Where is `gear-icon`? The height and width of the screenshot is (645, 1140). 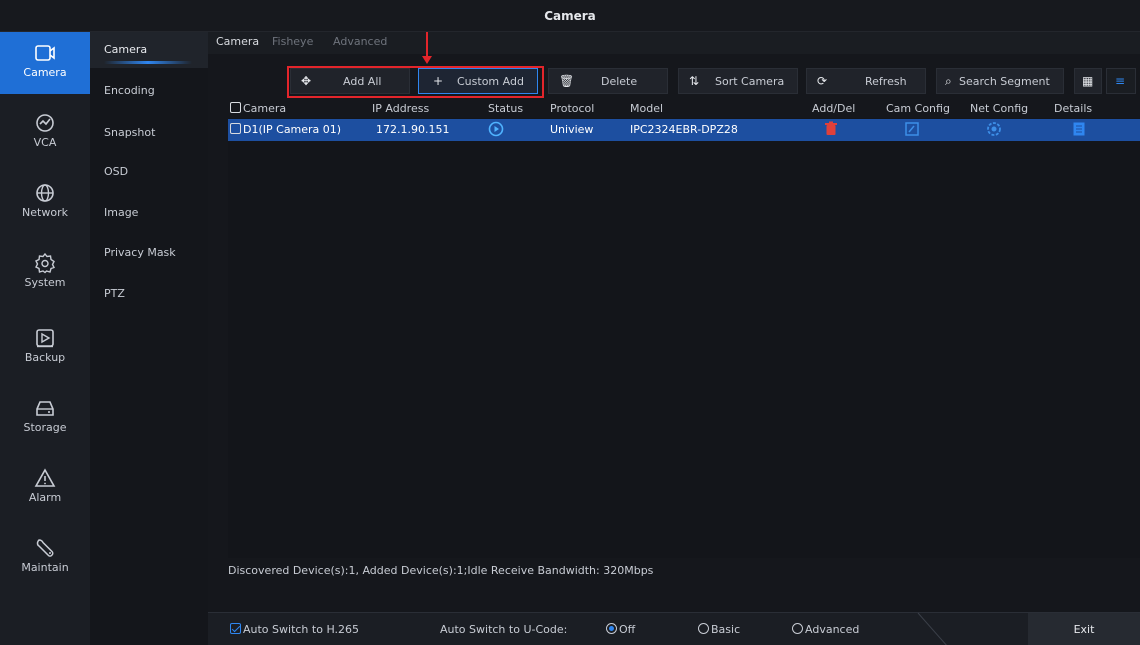 gear-icon is located at coordinates (45, 263).